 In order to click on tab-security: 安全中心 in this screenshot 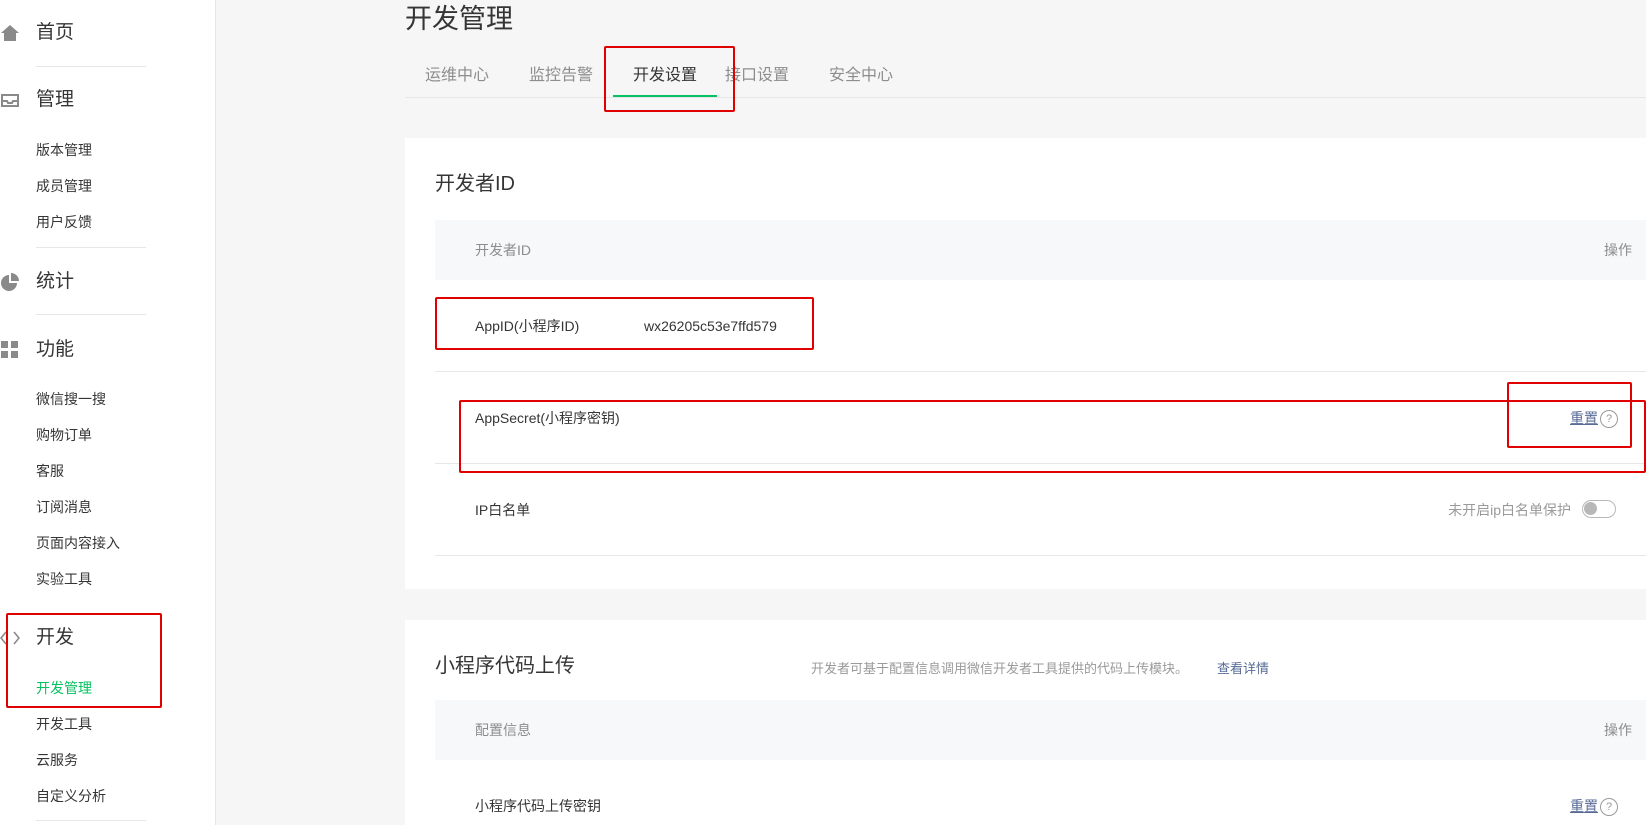, I will do `click(861, 76)`.